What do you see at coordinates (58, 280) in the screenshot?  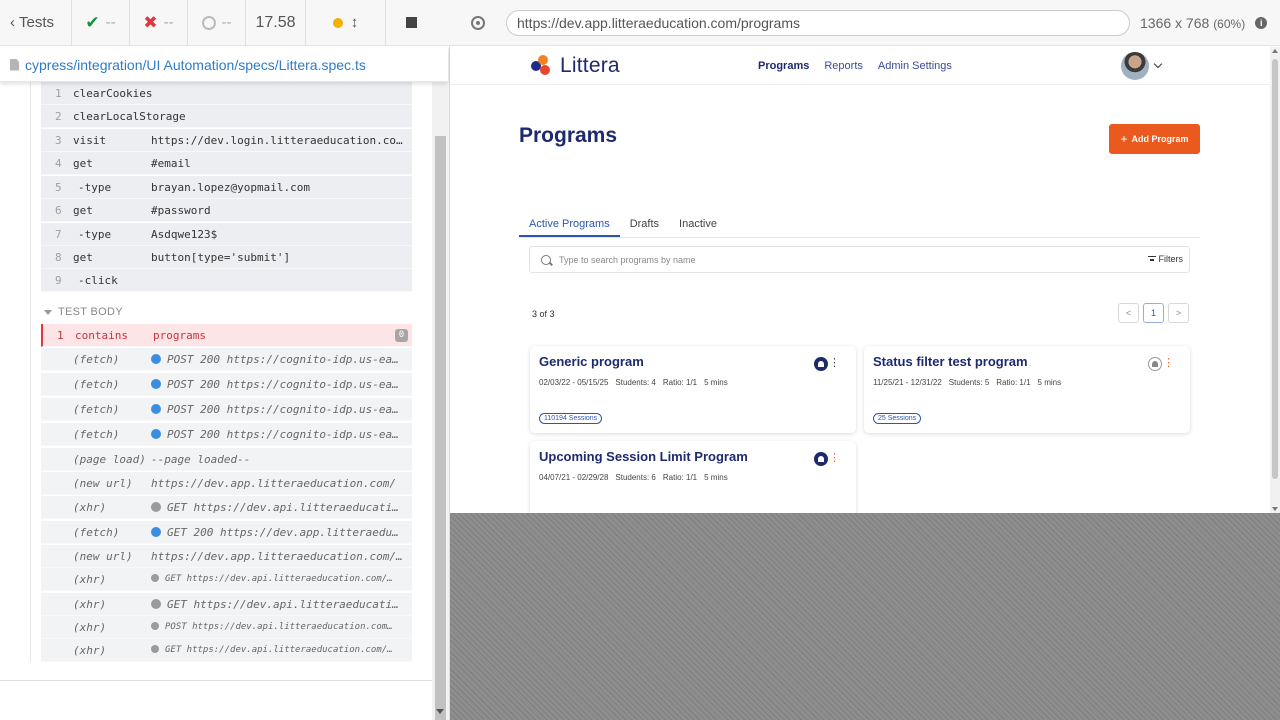 I see `command-number: 9` at bounding box center [58, 280].